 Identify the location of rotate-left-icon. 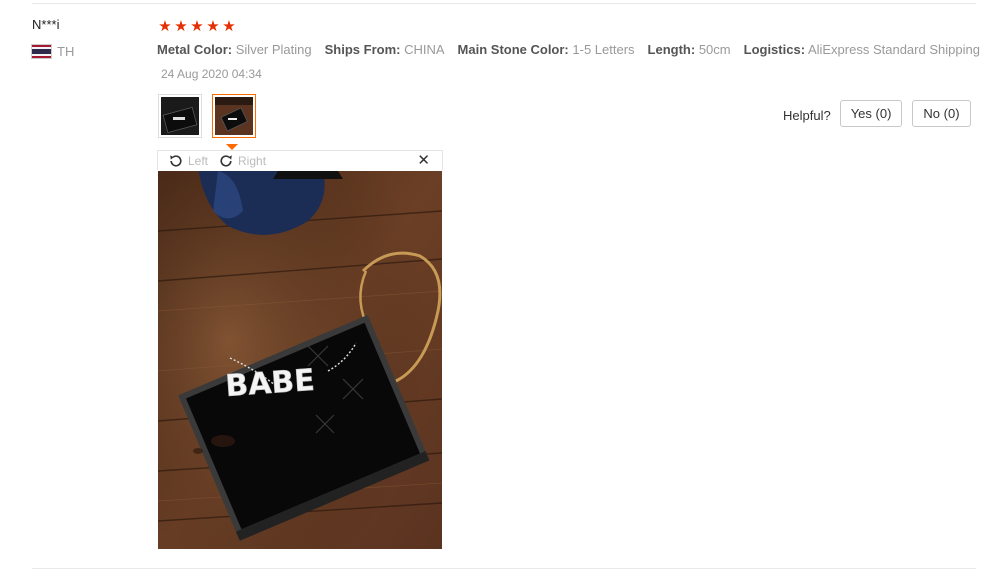
(176, 160).